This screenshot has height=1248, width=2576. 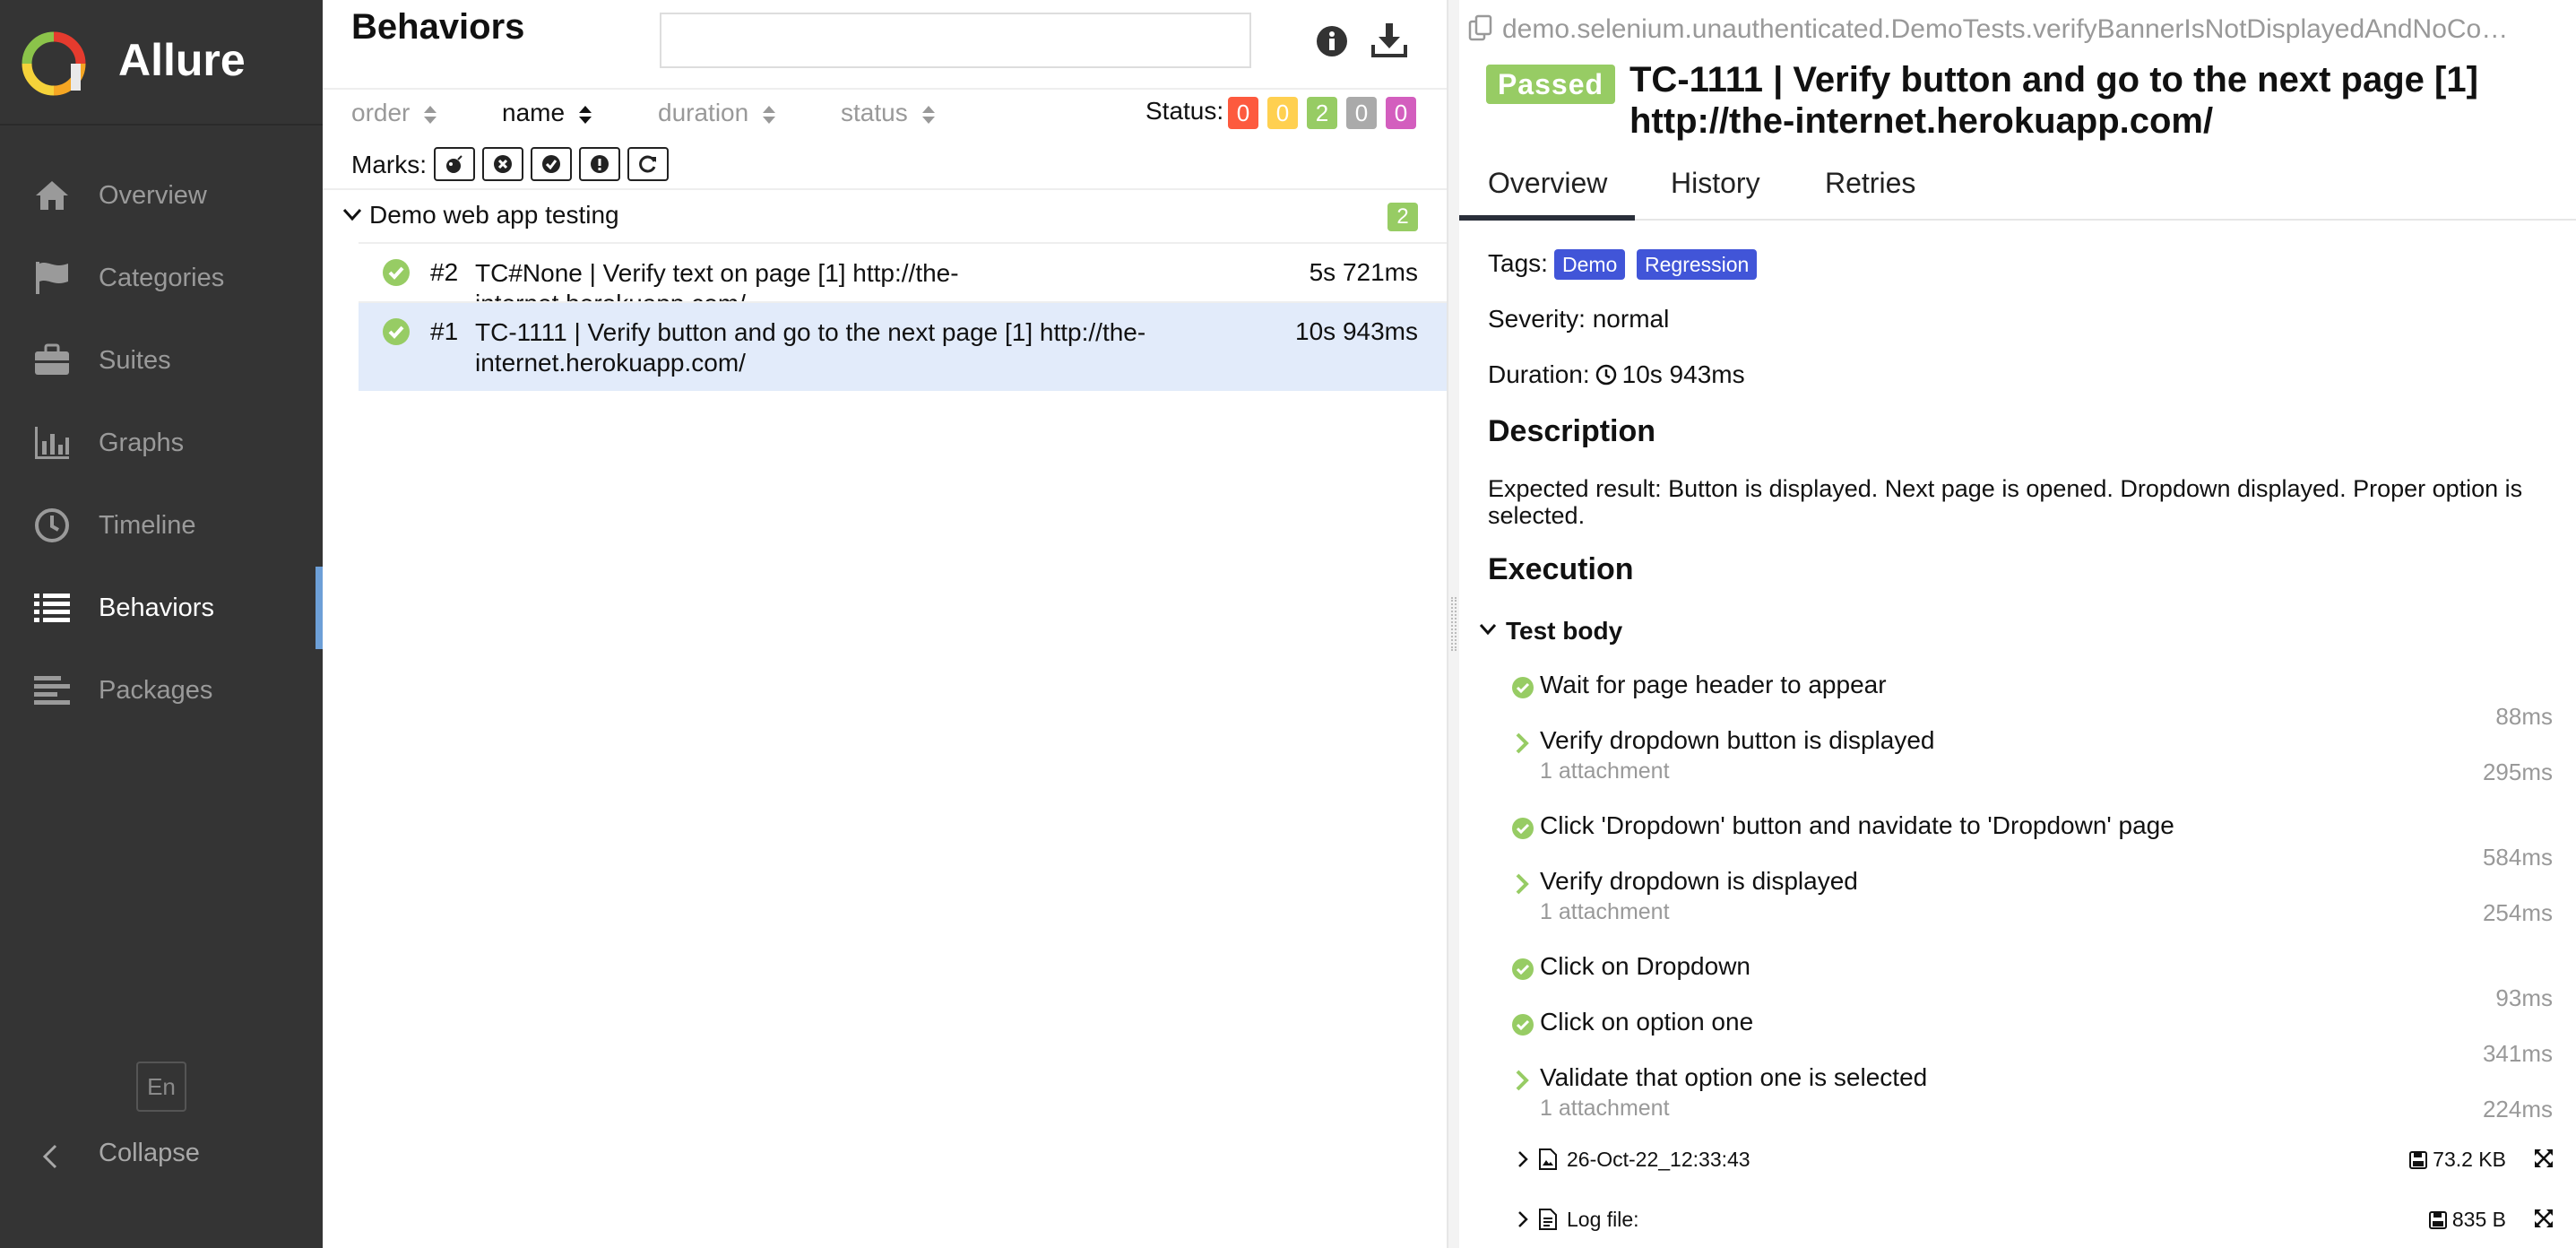 I want to click on mark-retries-button, so click(x=648, y=164).